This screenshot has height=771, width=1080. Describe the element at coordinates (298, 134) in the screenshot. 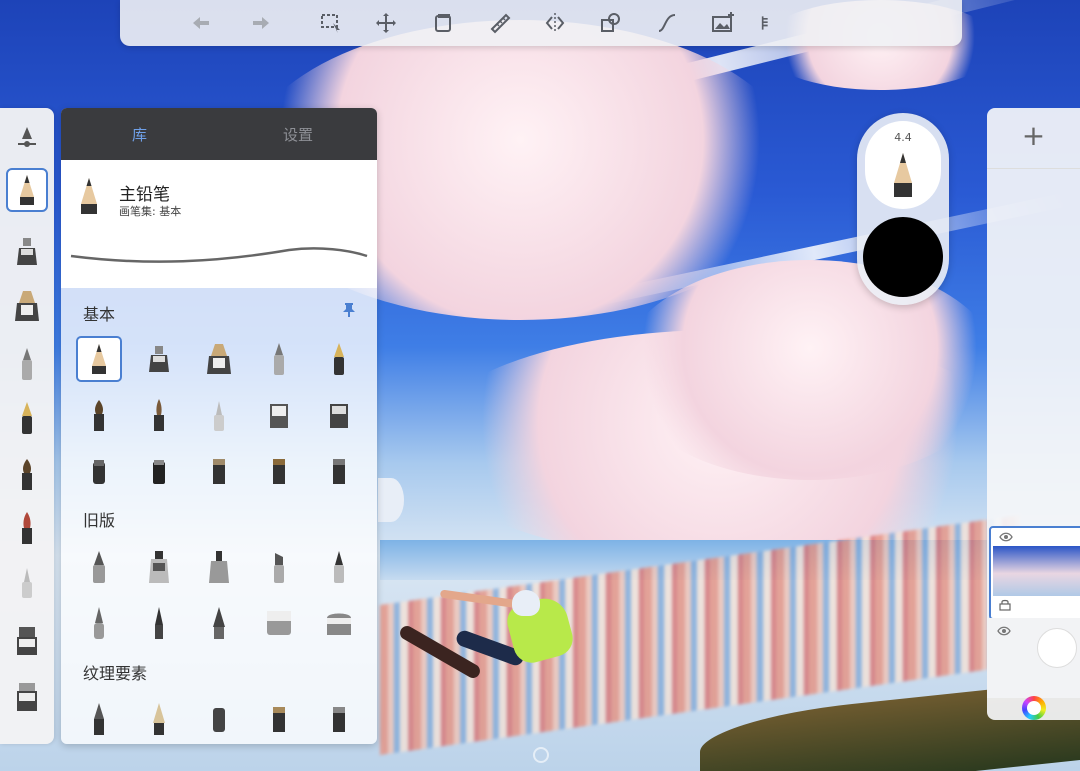

I see `tab-settings: 设置` at that location.